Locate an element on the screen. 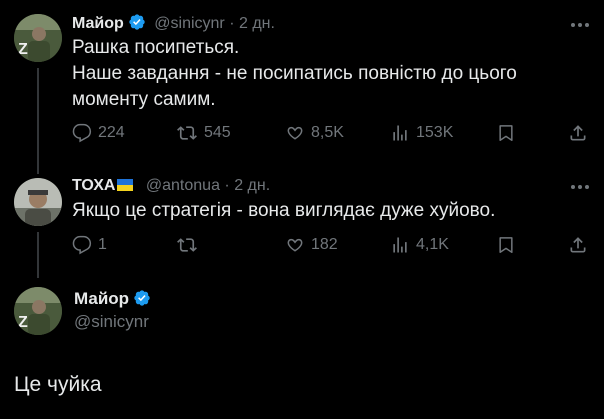 The height and width of the screenshot is (419, 604). tweet-text-line: Рашка посипеться. is located at coordinates (156, 47).